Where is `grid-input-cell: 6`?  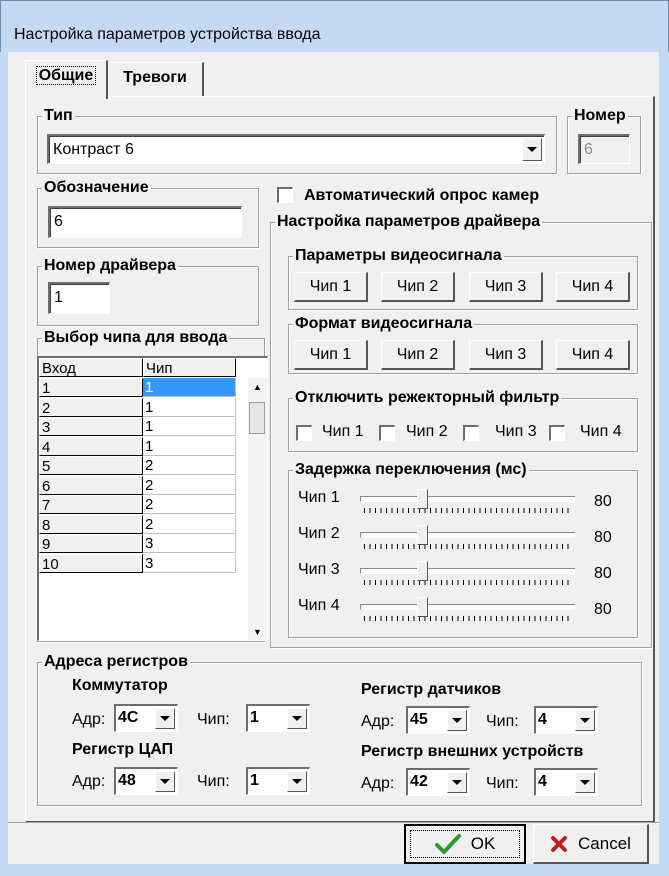 grid-input-cell: 6 is located at coordinates (91, 485).